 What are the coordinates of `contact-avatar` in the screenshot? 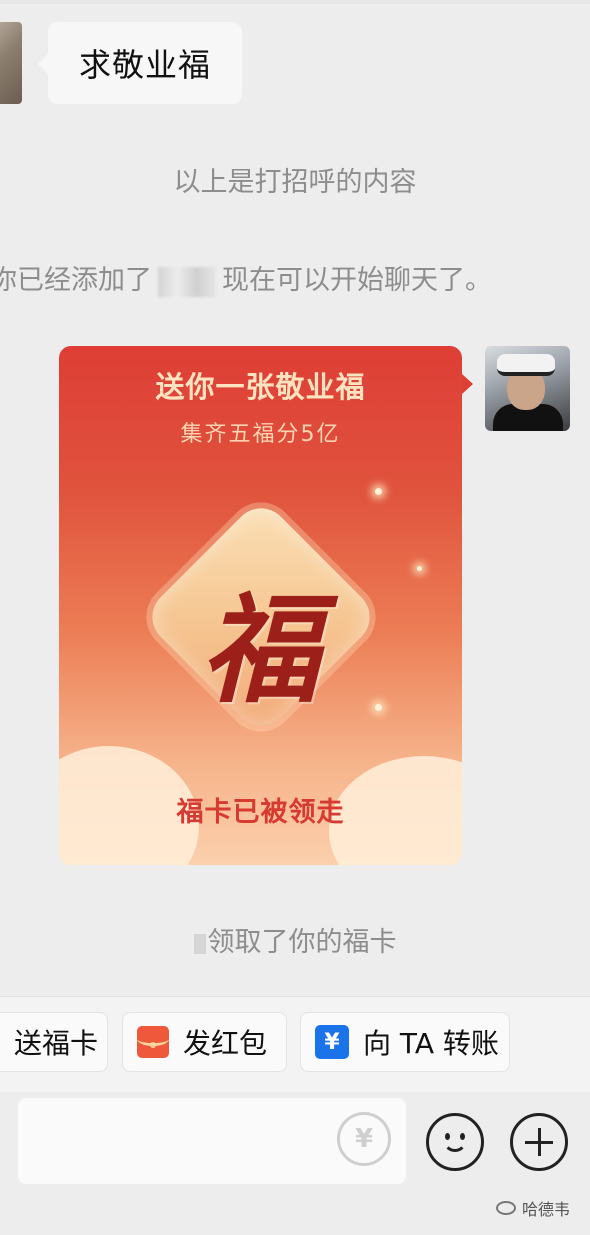 It's located at (11, 63).